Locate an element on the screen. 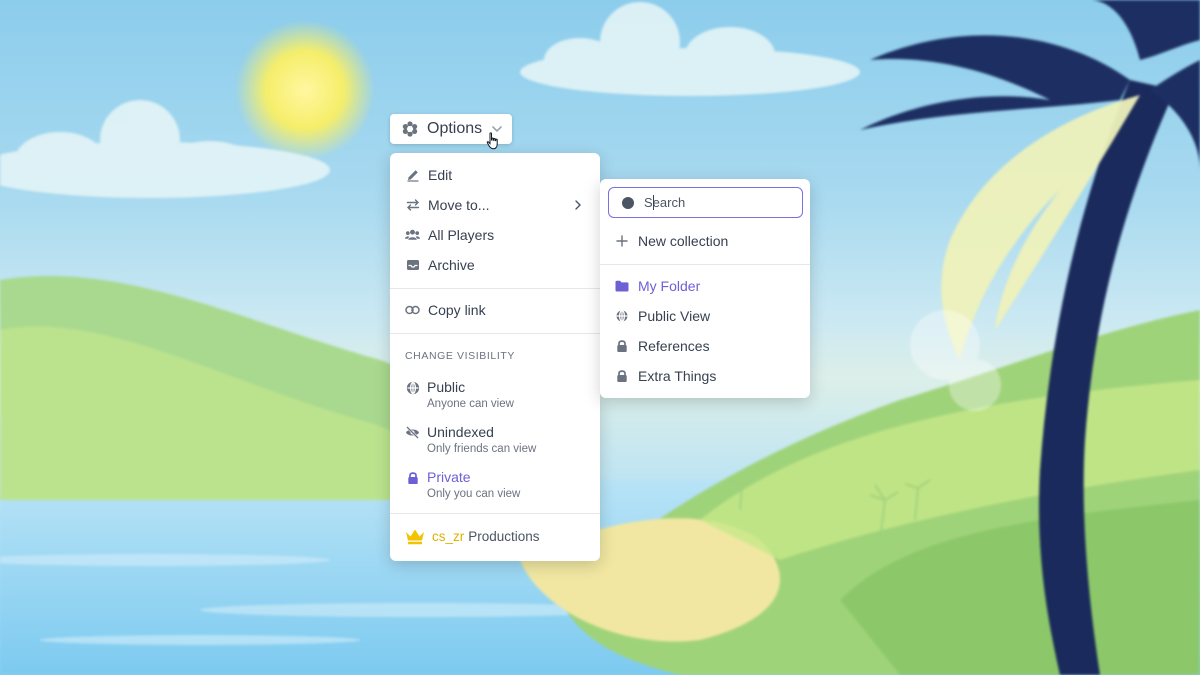 This screenshot has width=1200, height=675. arrows-exchange-icon is located at coordinates (412, 205).